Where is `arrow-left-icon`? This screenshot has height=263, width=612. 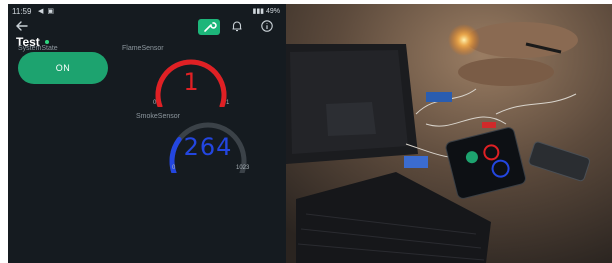 arrow-left-icon is located at coordinates (22, 26).